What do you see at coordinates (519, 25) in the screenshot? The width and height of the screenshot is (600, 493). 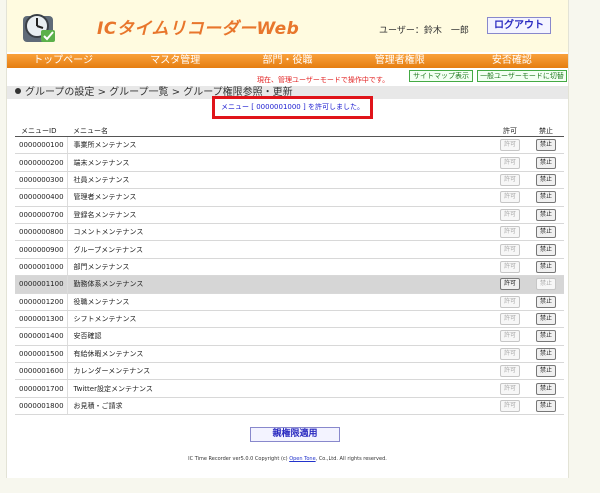 I see `logout-button: ログアウト` at bounding box center [519, 25].